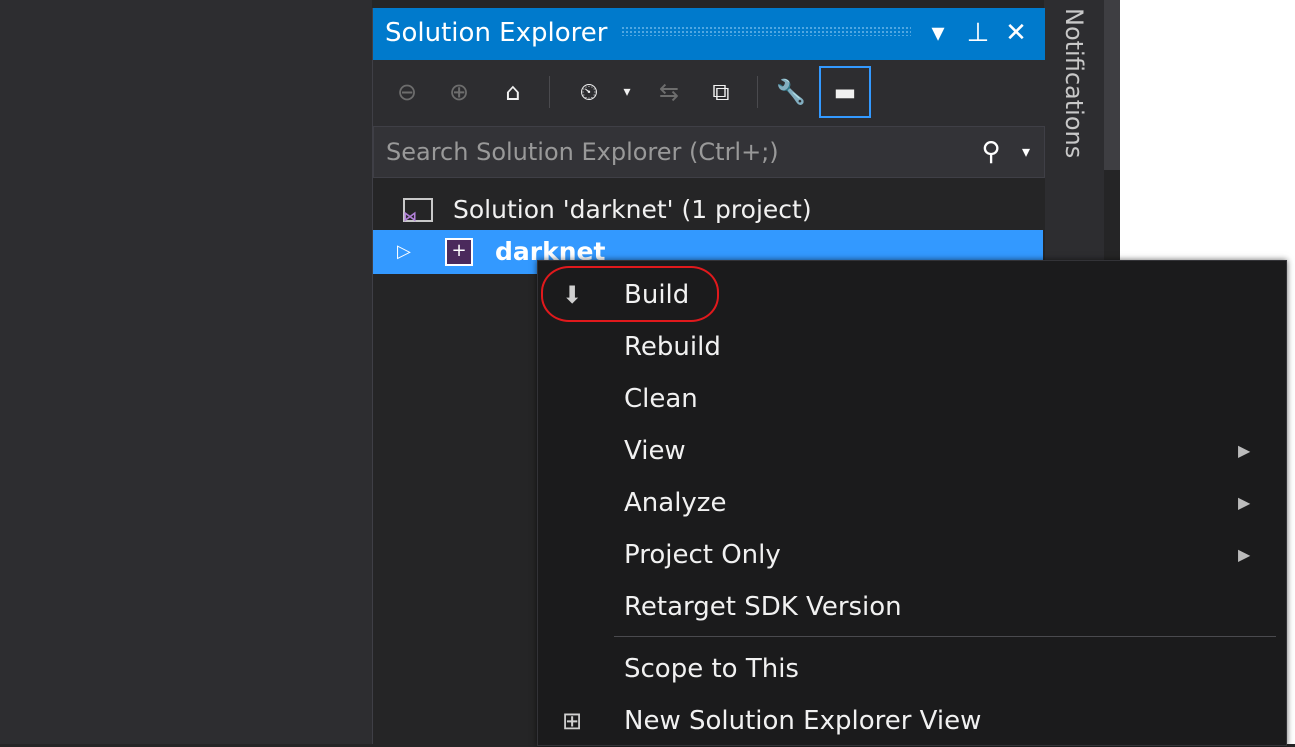 This screenshot has width=1295, height=747. Describe the element at coordinates (702, 555) in the screenshot. I see `menu-item-label: Project Only` at that location.